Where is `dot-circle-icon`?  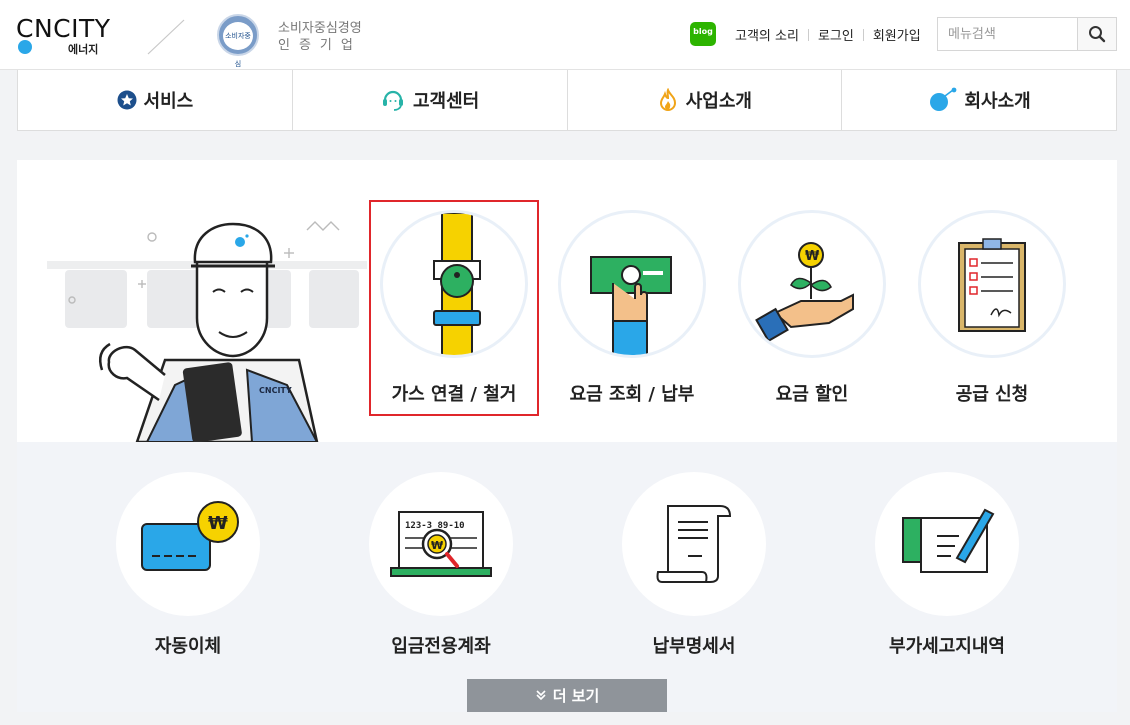 dot-circle-icon is located at coordinates (943, 100).